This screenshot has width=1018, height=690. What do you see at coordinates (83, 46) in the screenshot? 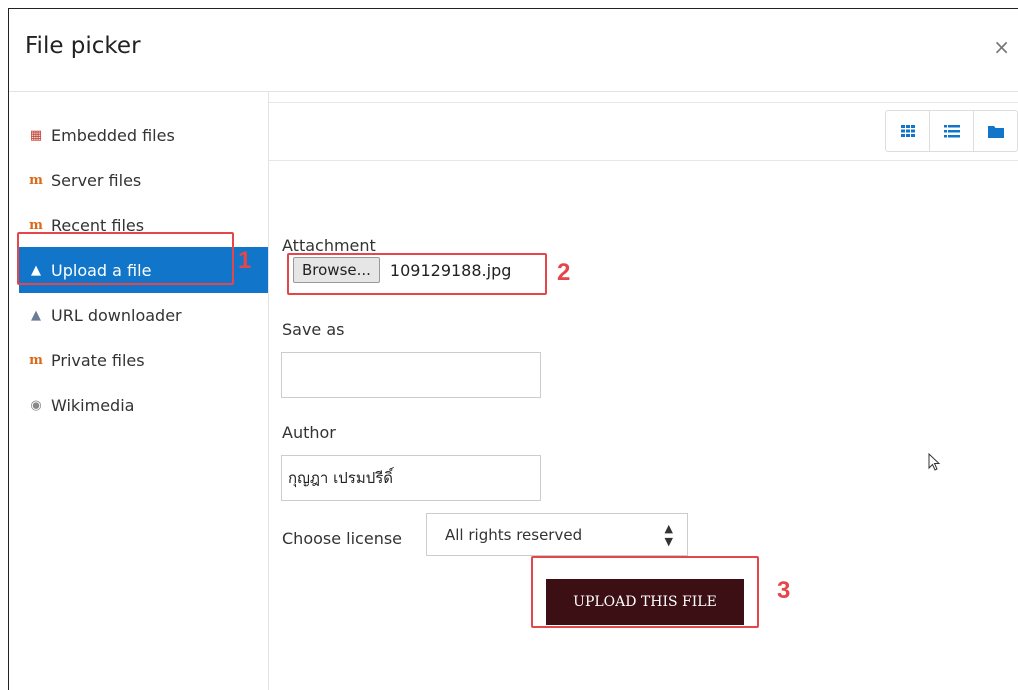
I see `dialog-title: File picker` at bounding box center [83, 46].